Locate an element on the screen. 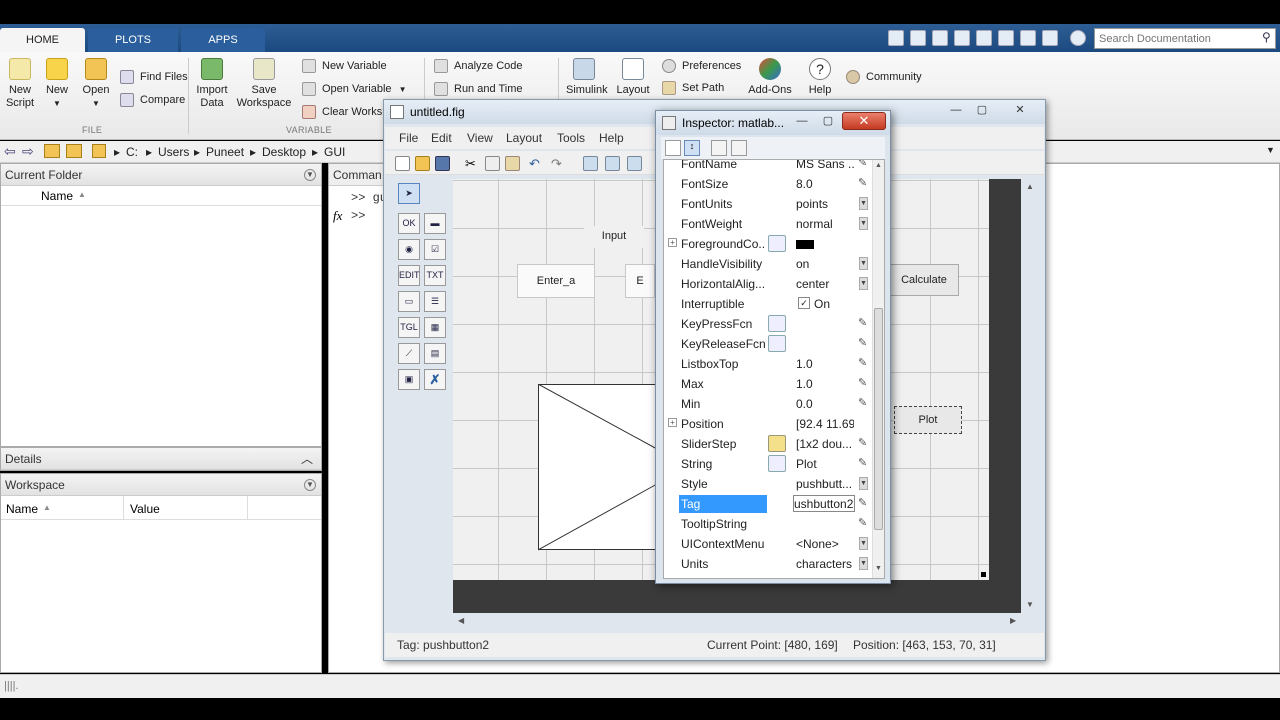 The width and height of the screenshot is (1280, 720). property-row: FontUnits points ▼ is located at coordinates (766, 204).